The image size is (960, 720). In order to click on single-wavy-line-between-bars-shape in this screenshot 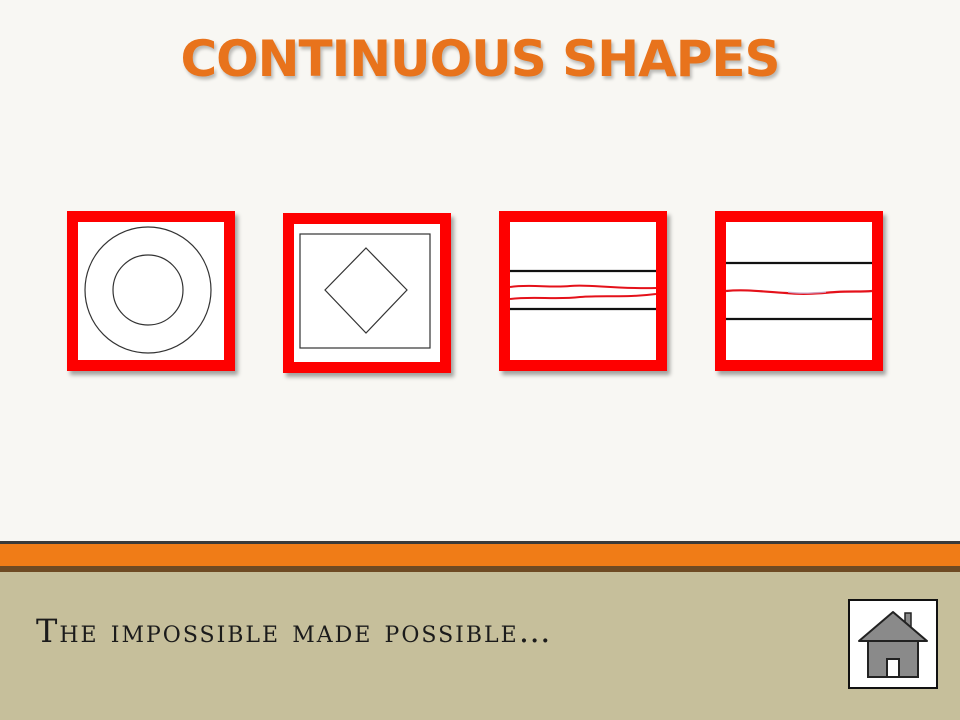, I will do `click(799, 291)`.